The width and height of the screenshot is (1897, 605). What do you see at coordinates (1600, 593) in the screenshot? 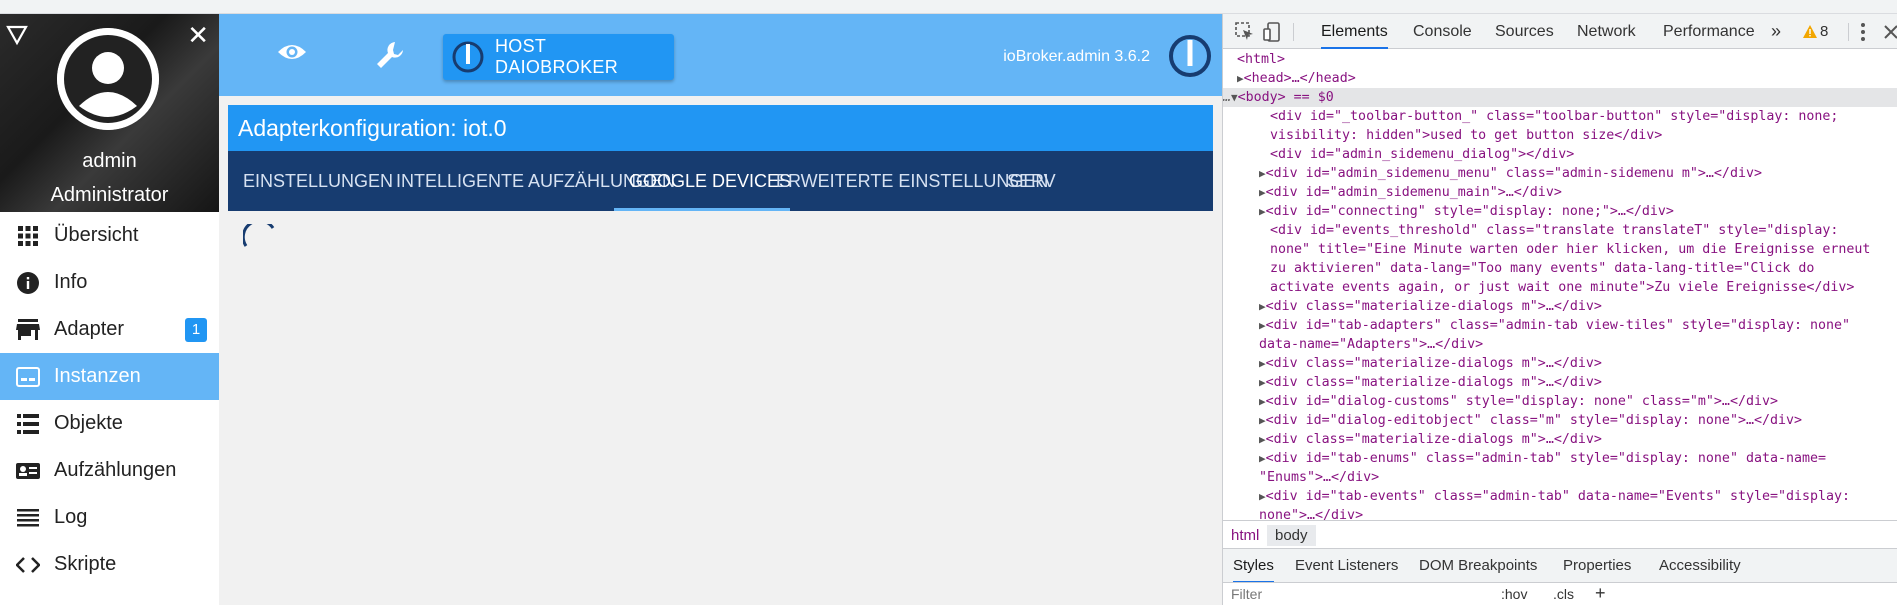
I see `add-rule-icon: +` at bounding box center [1600, 593].